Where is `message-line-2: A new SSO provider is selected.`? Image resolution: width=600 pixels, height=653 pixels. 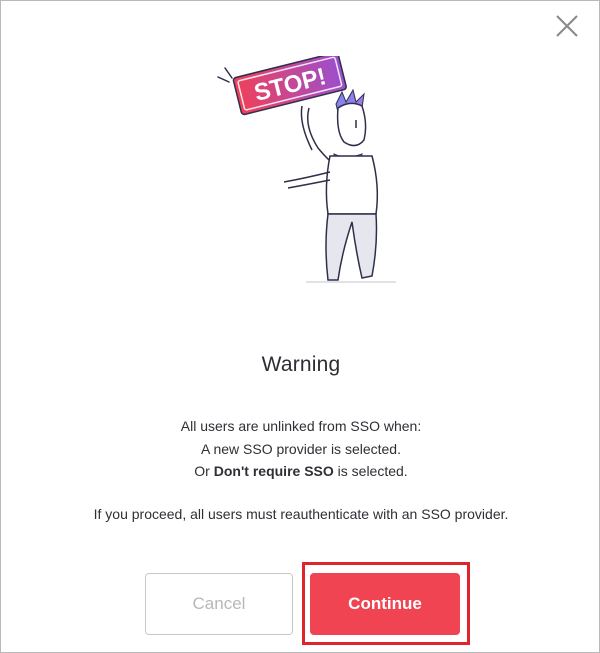
message-line-2: A new SSO provider is selected. is located at coordinates (301, 448).